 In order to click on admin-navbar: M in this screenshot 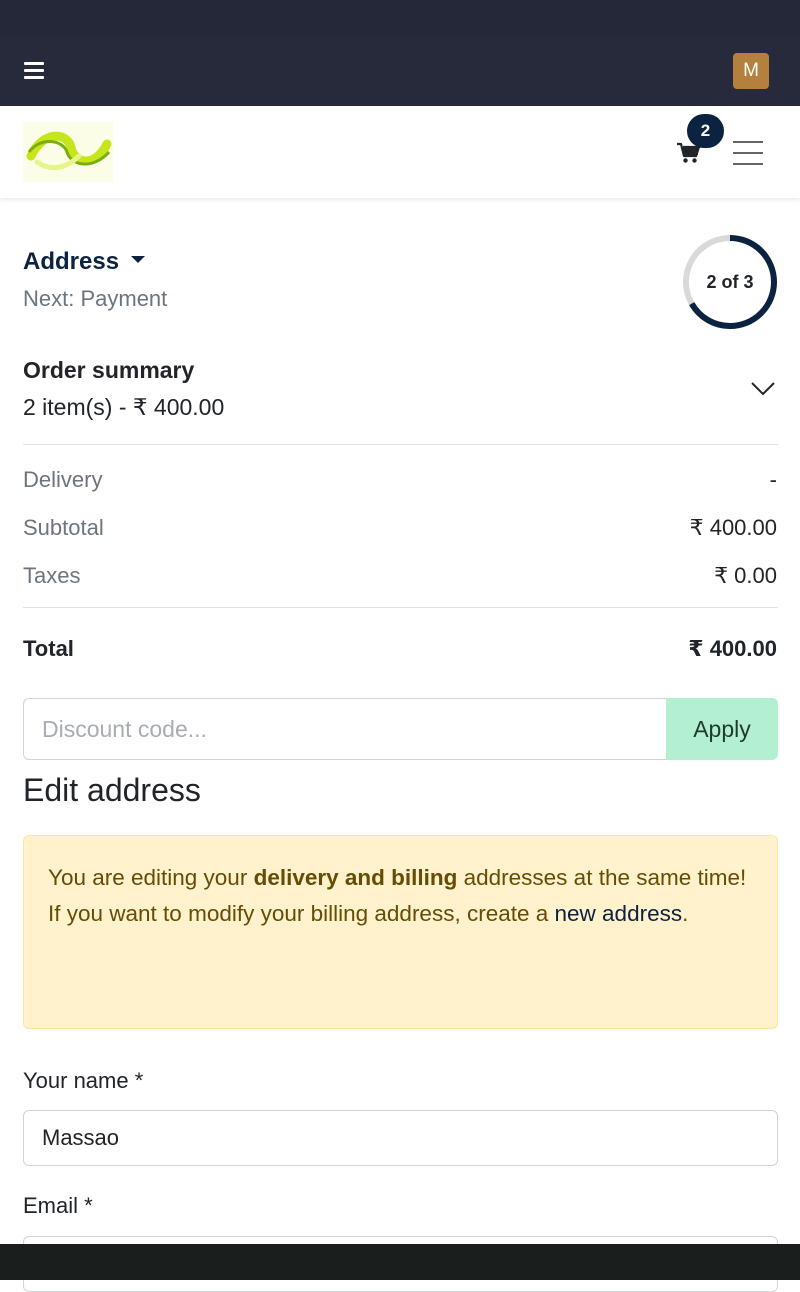, I will do `click(400, 71)`.